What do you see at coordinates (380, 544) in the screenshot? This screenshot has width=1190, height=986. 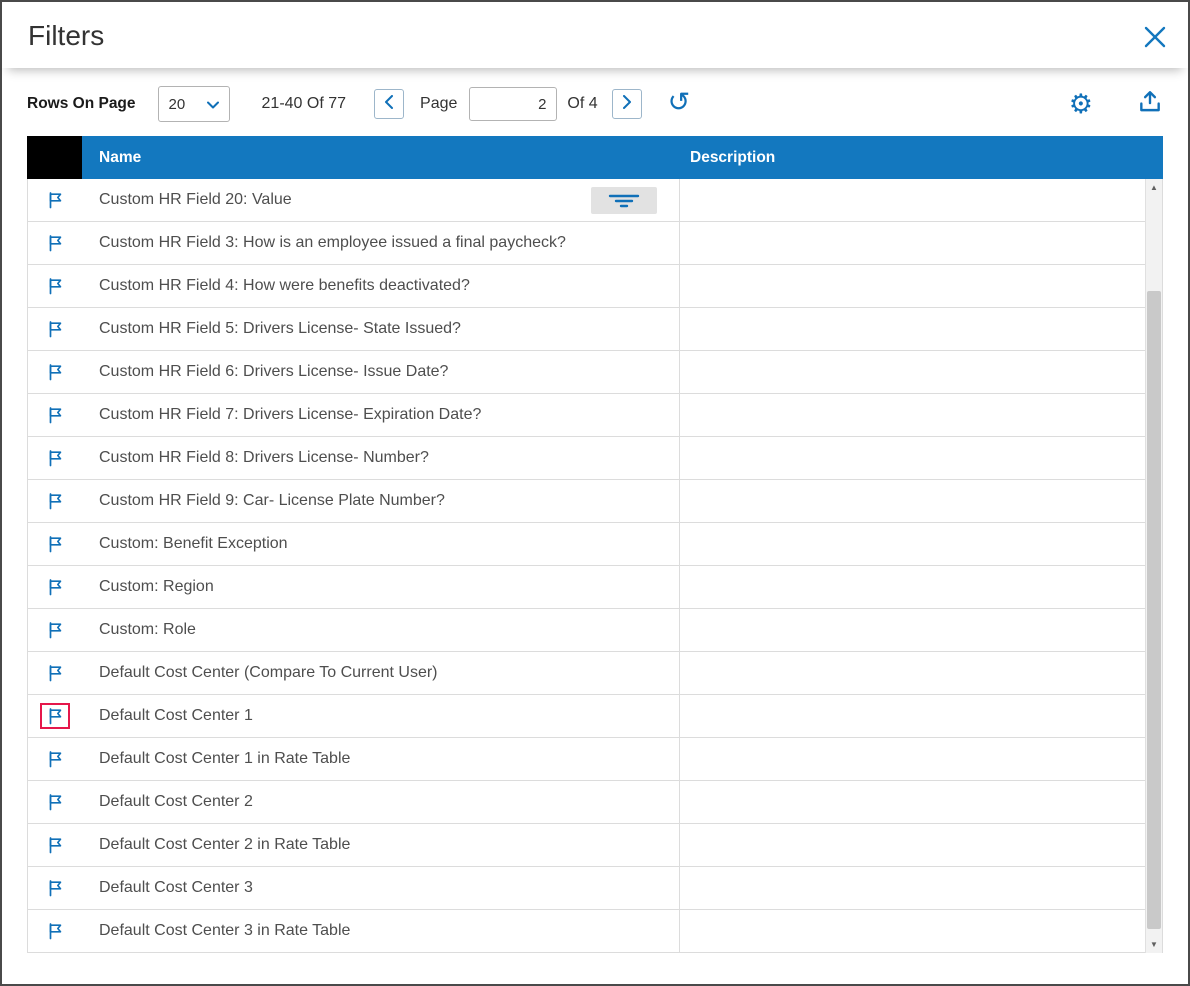 I see `row-name-cell: Custom: Benefit Exception` at bounding box center [380, 544].